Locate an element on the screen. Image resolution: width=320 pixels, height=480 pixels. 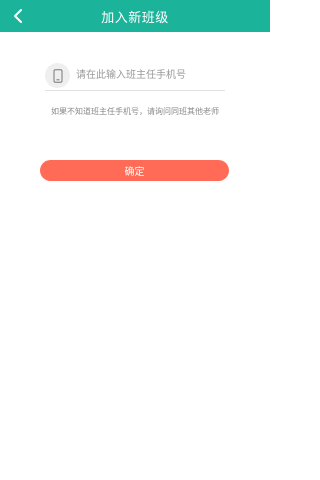
app-header: 加入新班级 is located at coordinates (135, 16).